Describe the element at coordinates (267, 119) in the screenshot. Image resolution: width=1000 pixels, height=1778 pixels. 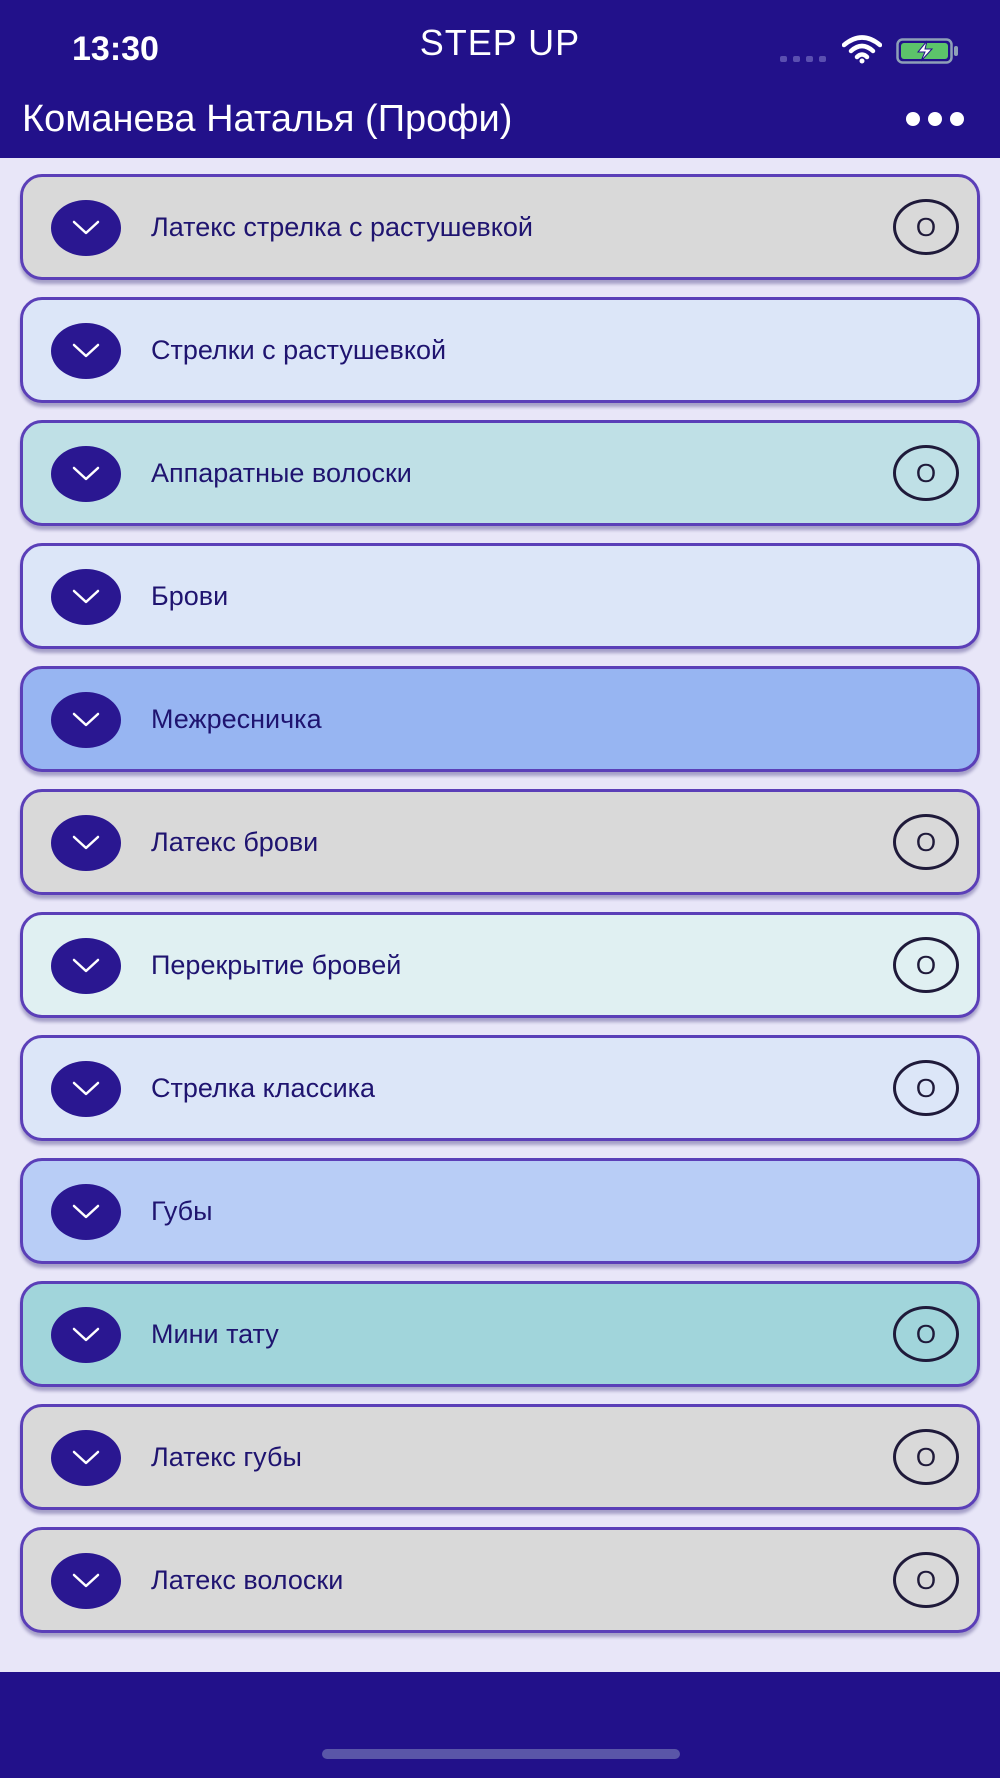
I see `page-title: Команева Наталья (Профи)` at that location.